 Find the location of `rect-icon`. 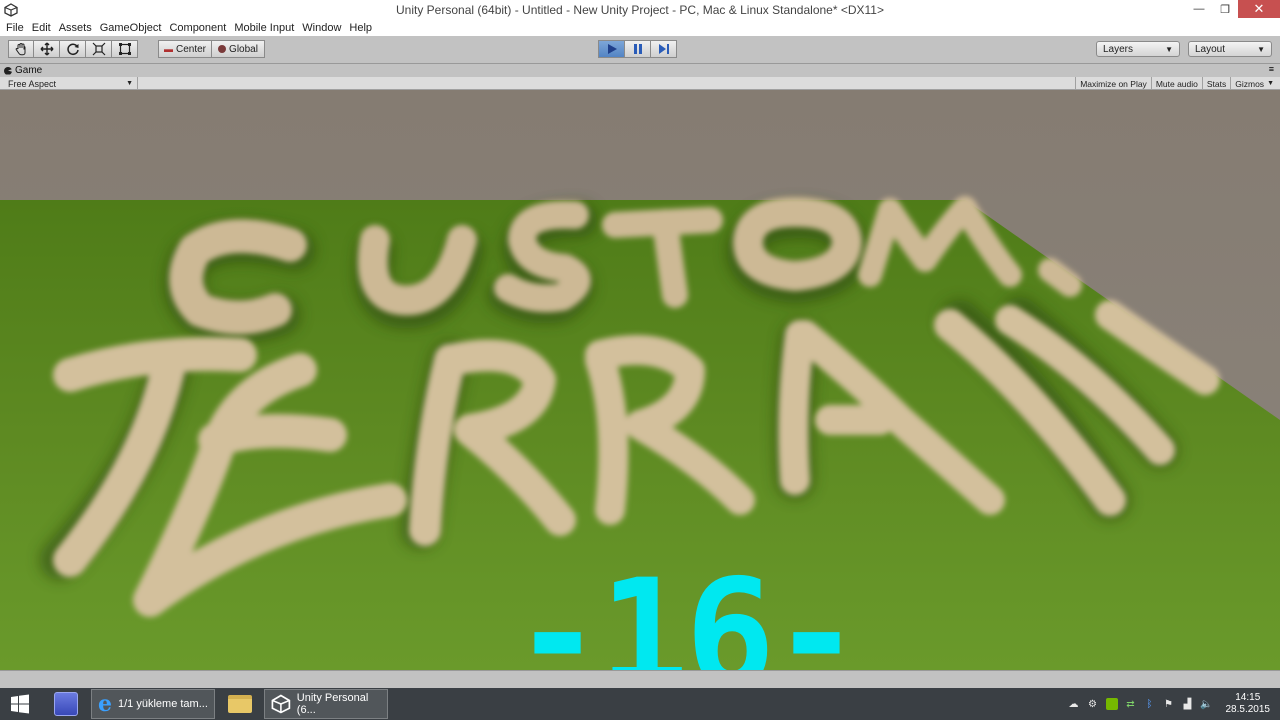

rect-icon is located at coordinates (124, 49).